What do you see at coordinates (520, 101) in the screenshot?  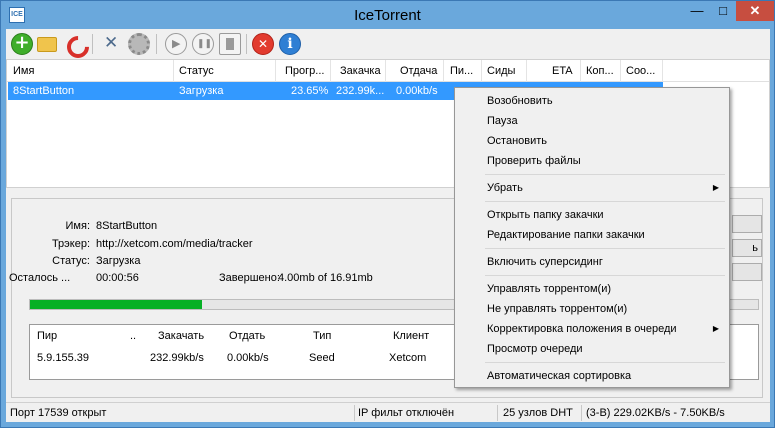 I see `menu-label: Возобновить` at bounding box center [520, 101].